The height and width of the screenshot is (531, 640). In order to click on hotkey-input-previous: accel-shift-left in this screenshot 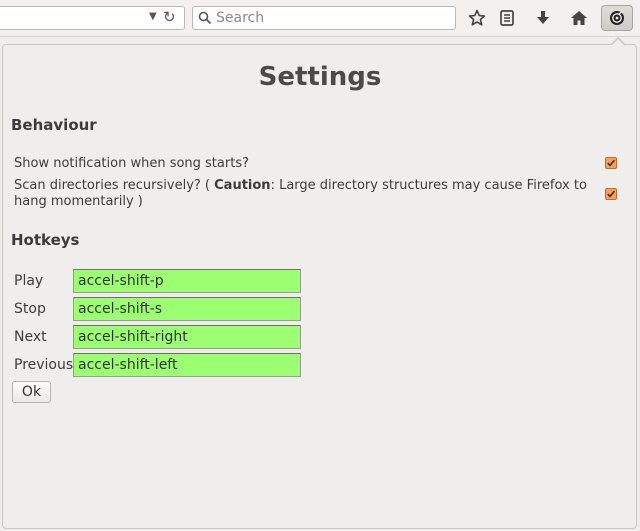, I will do `click(187, 365)`.